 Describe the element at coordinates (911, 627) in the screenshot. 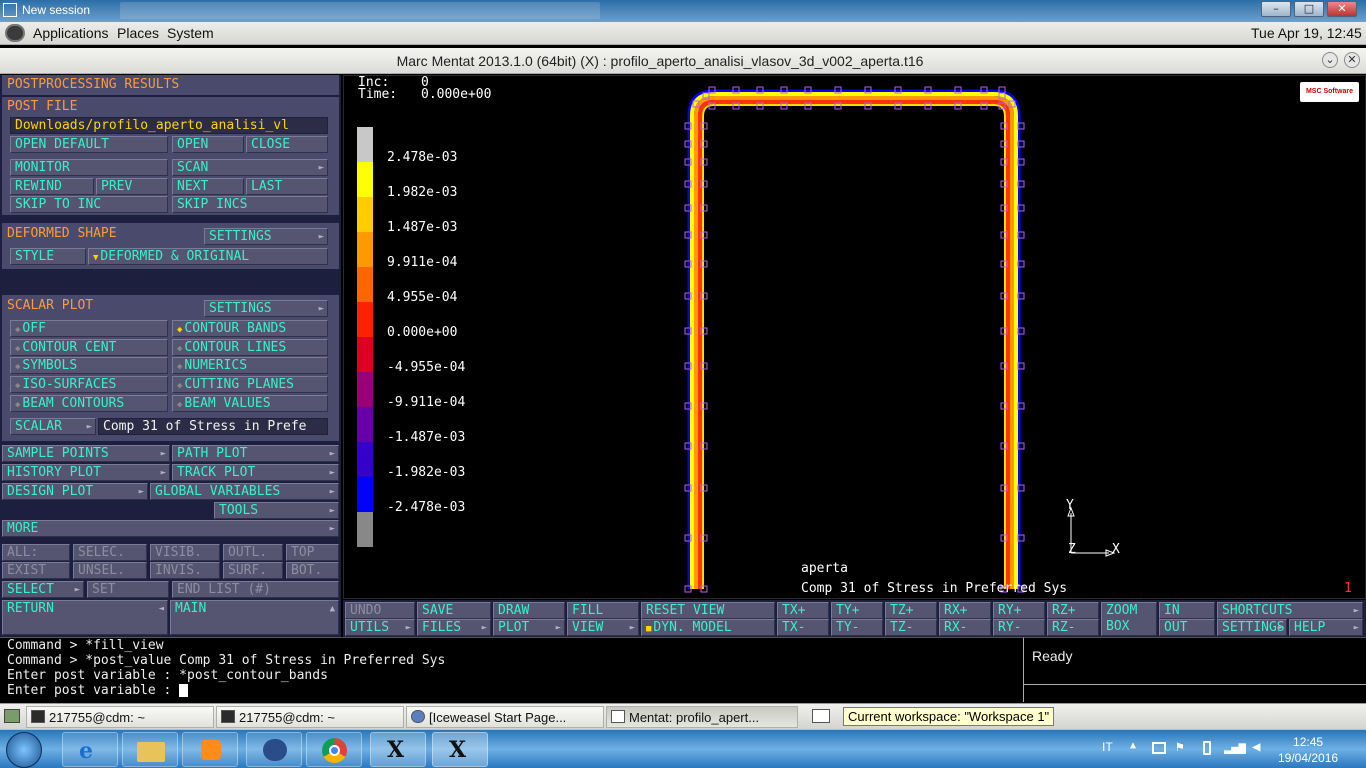

I see `tz-minus-button: TZ-` at that location.